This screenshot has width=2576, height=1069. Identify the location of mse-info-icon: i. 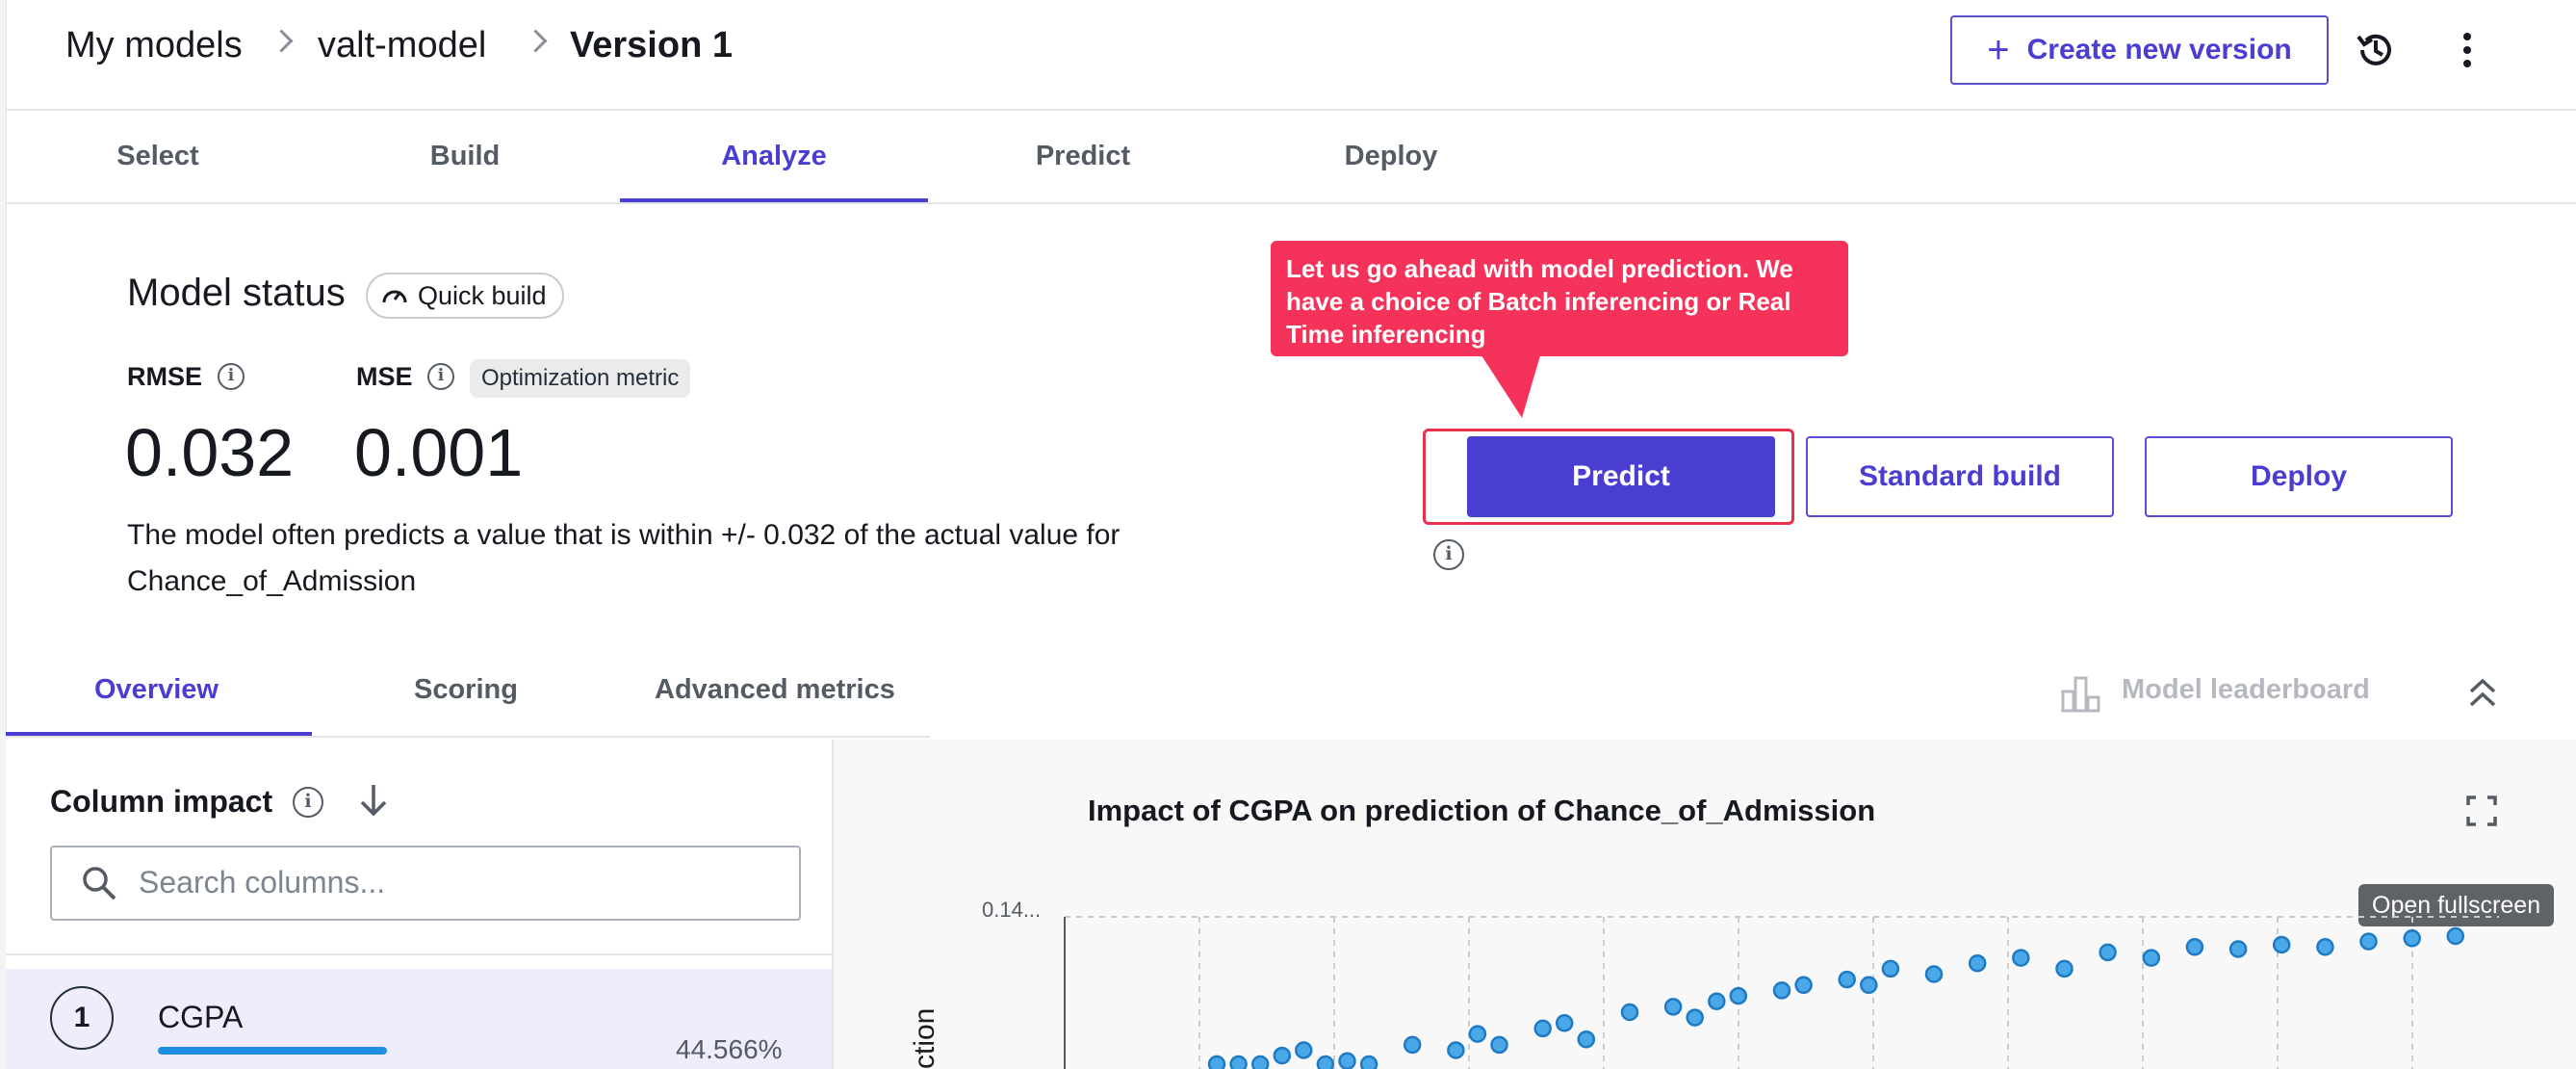
(440, 376).